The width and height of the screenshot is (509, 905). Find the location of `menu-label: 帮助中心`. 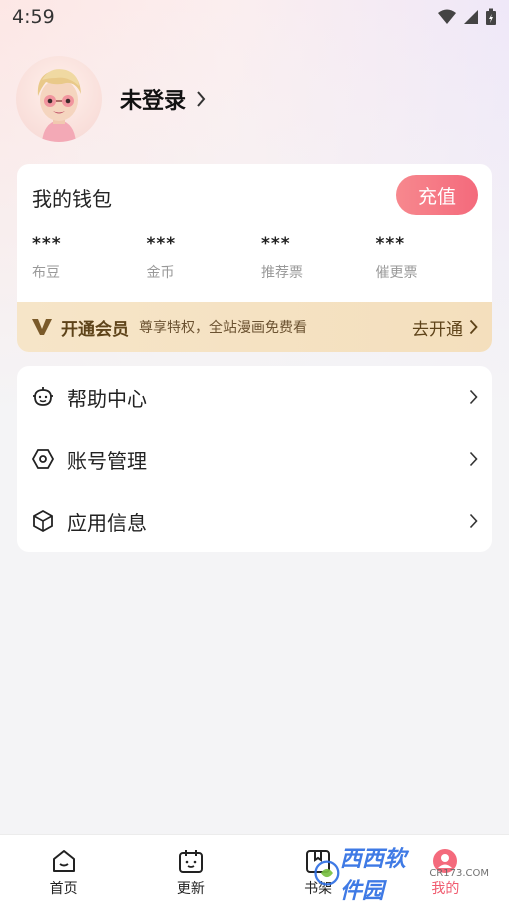

menu-label: 帮助中心 is located at coordinates (107, 398).